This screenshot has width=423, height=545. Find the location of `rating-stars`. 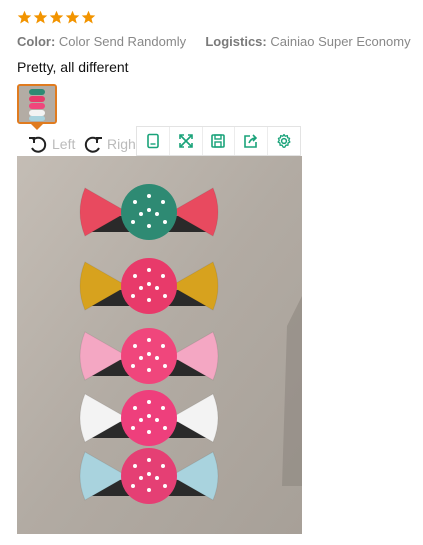

rating-stars is located at coordinates (56, 17).